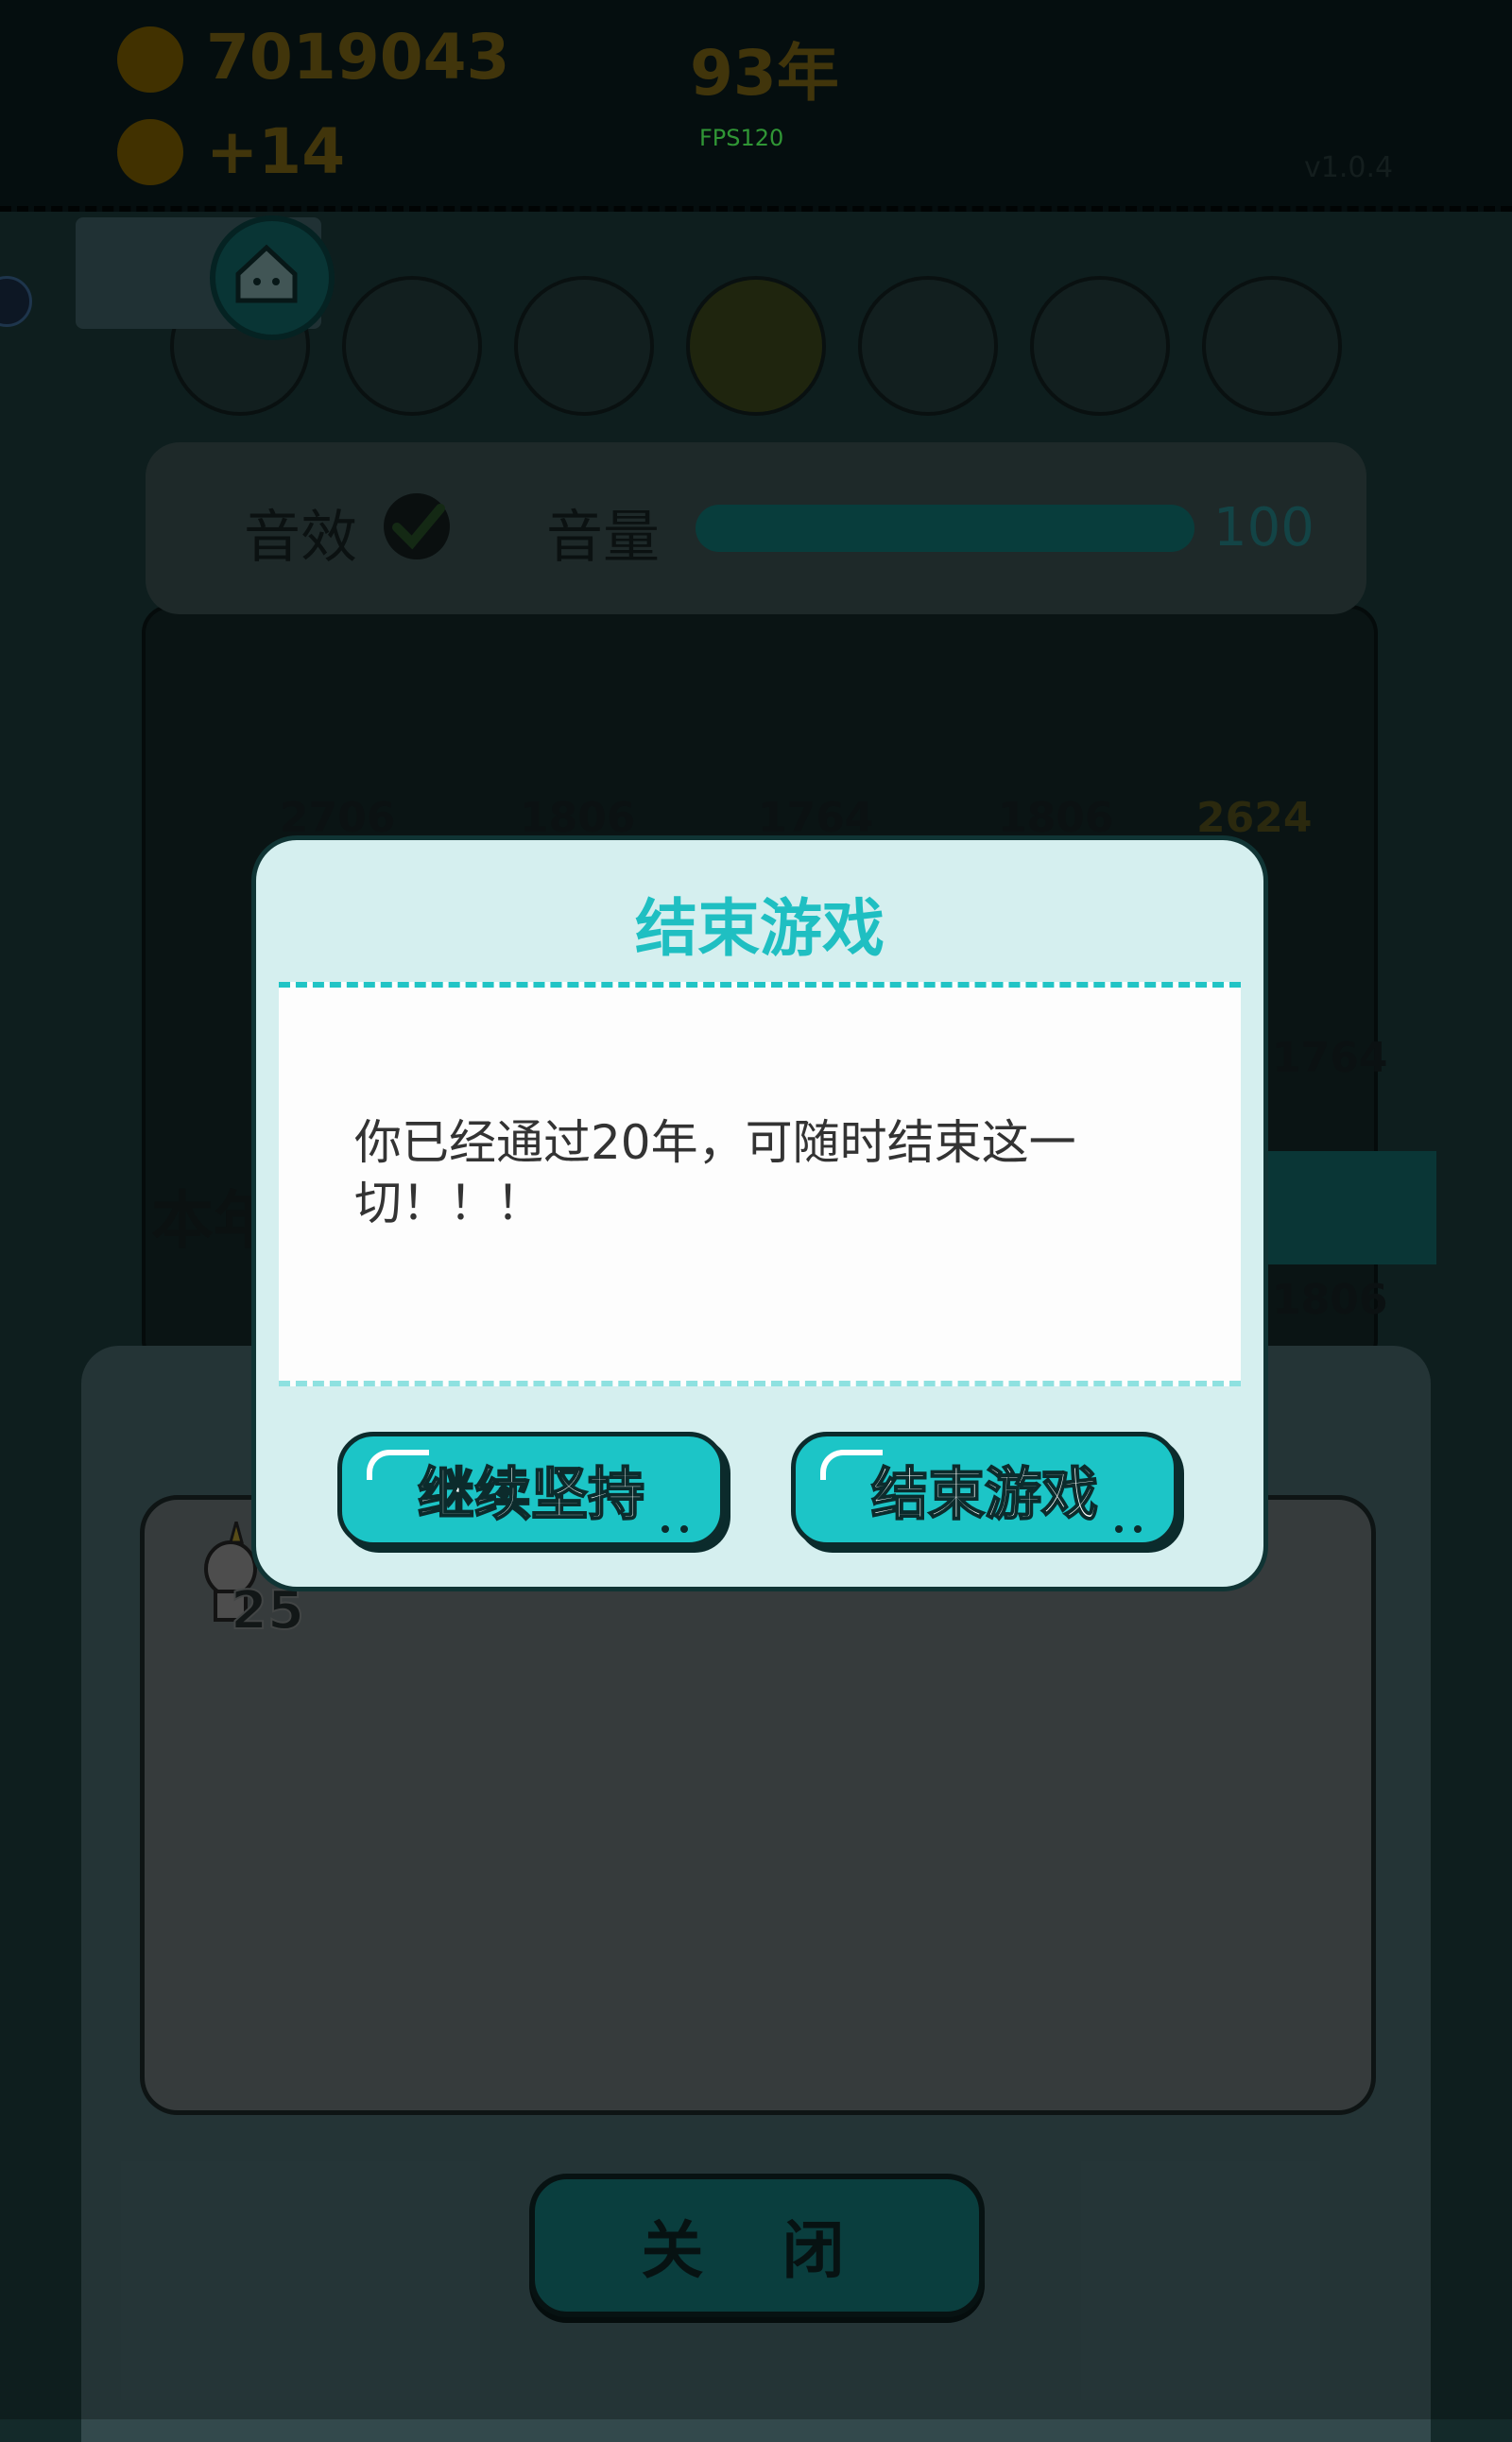 The height and width of the screenshot is (2442, 1512). Describe the element at coordinates (531, 1495) in the screenshot. I see `continue-label: 继续坚持` at that location.